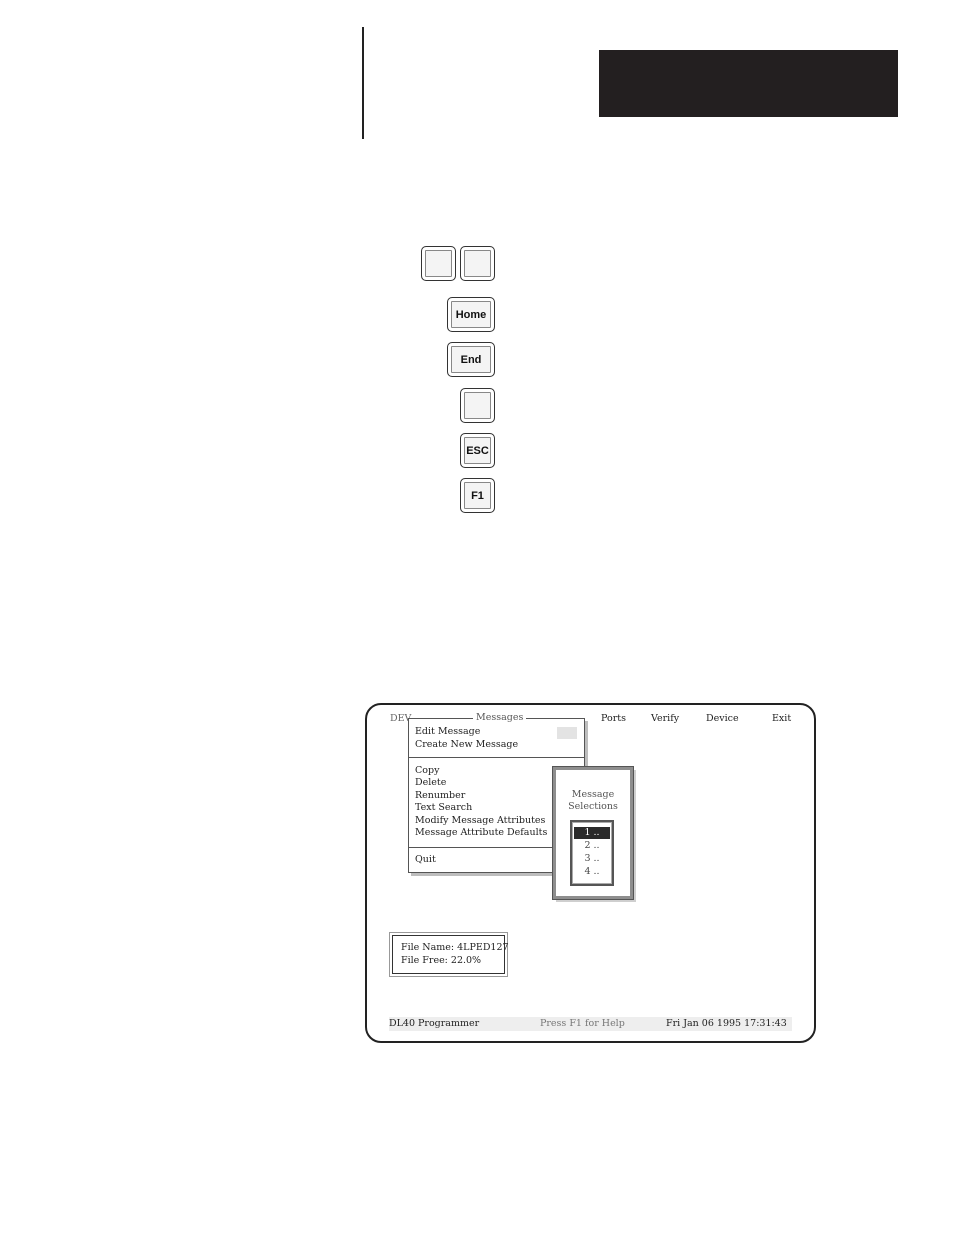 Image resolution: width=954 pixels, height=1235 pixels. Describe the element at coordinates (427, 771) in the screenshot. I see `menu-item-copy: Copy` at that location.